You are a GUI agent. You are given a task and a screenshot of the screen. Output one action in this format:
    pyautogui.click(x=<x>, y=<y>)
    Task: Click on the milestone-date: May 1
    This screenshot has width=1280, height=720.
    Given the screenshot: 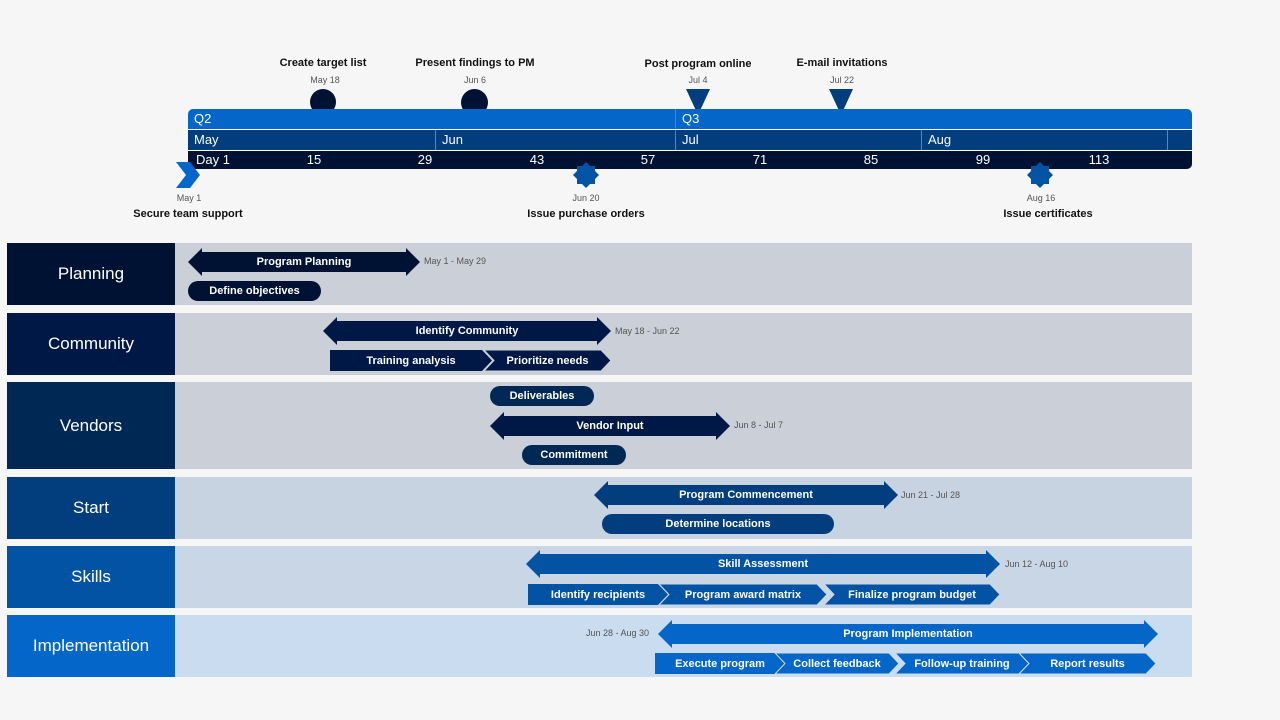 What is the action you would take?
    pyautogui.click(x=189, y=198)
    